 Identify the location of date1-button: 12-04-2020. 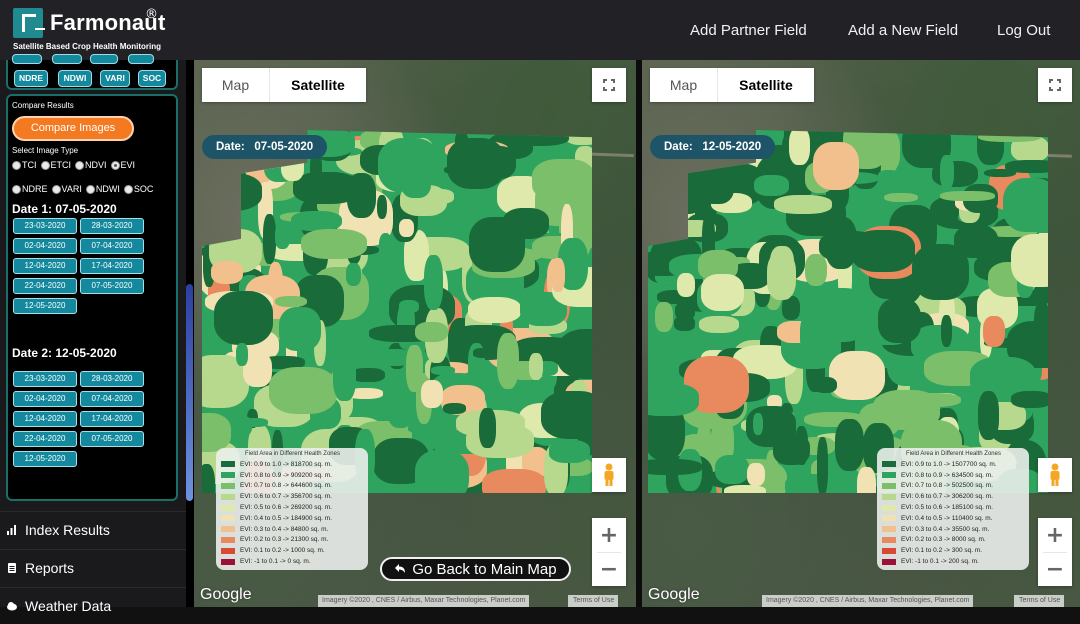
(45, 266).